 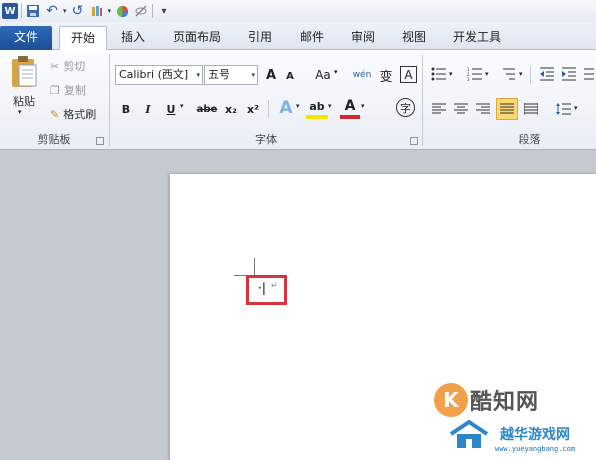 I want to click on highlight-dropdown-icon: ▾, so click(x=330, y=106).